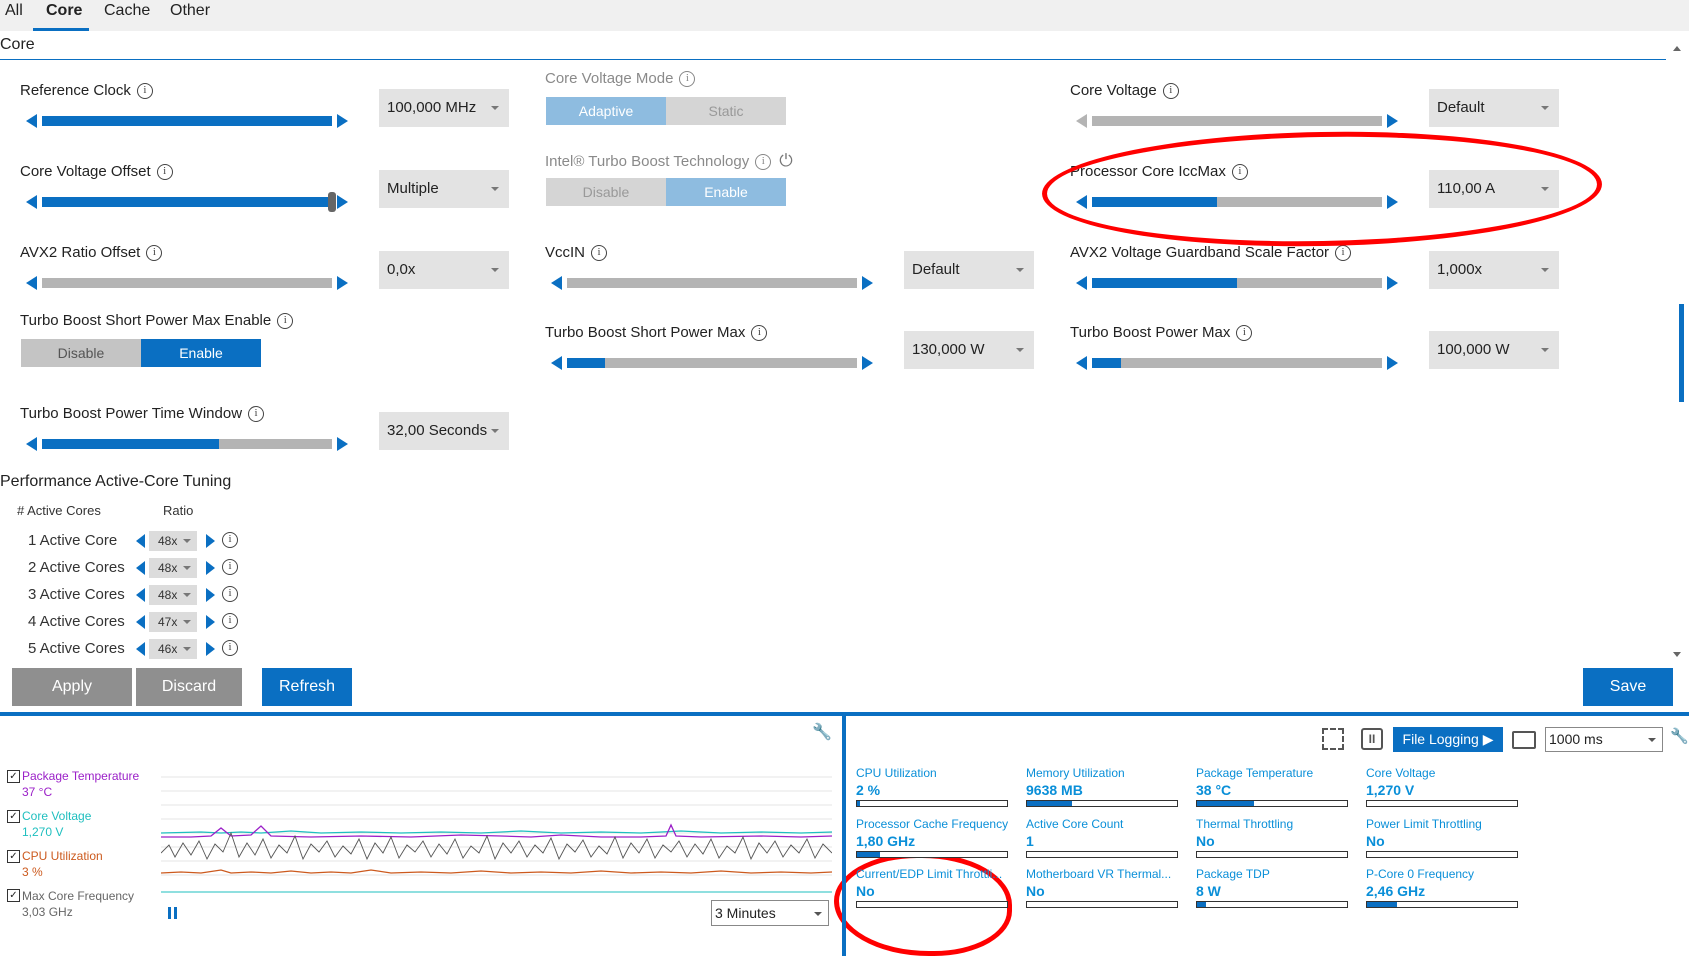 The height and width of the screenshot is (956, 1689). I want to click on tab-all: All, so click(14, 11).